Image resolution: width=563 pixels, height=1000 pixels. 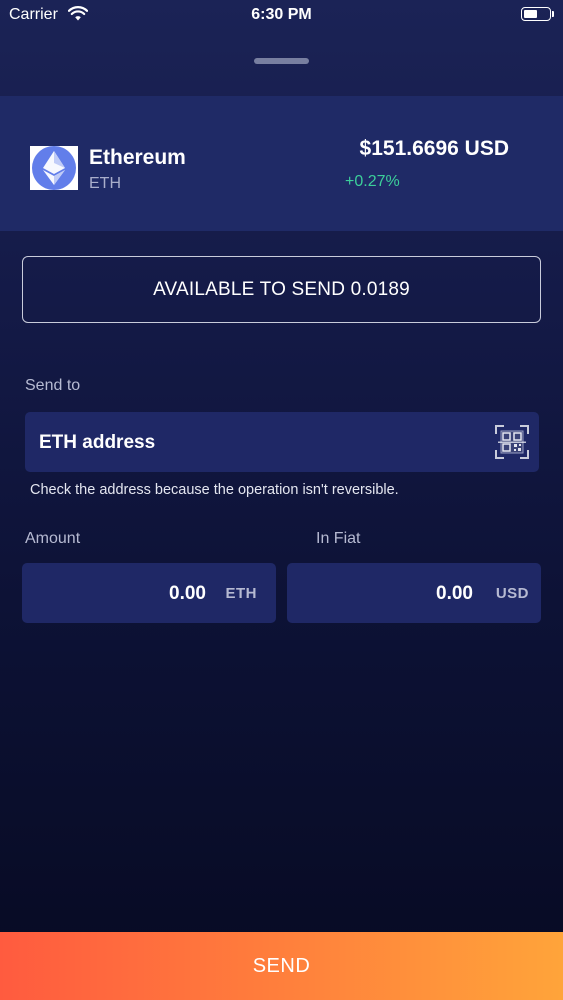 I want to click on send-to-label: Send to, so click(x=53, y=385).